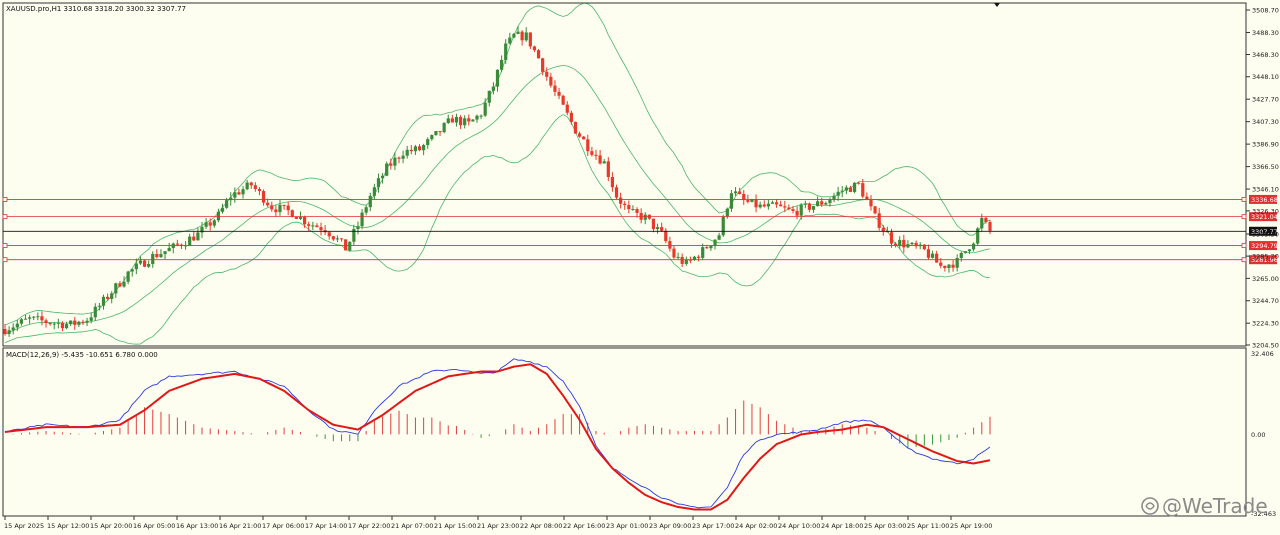 This screenshot has height=535, width=1280. Describe the element at coordinates (971, 526) in the screenshot. I see `time-axis-label: 25 Apr 19:00` at that location.